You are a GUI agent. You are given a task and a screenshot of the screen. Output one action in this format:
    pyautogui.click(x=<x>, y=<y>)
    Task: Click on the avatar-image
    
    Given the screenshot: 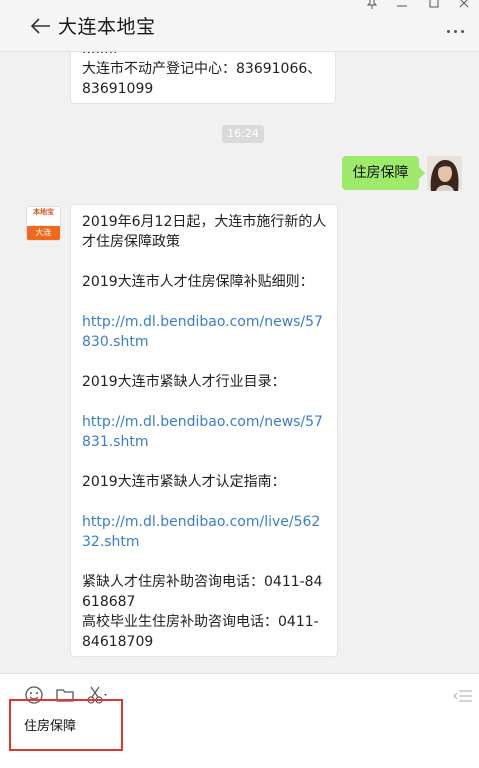 What is the action you would take?
    pyautogui.click(x=444, y=173)
    